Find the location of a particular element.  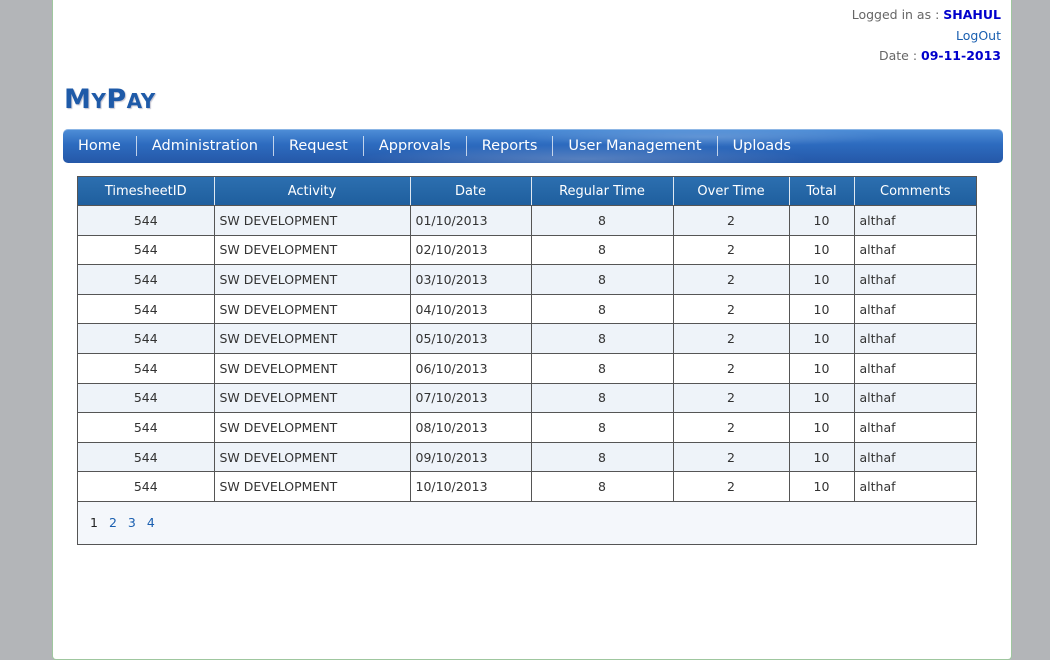

page-link-2: 2 is located at coordinates (113, 522).